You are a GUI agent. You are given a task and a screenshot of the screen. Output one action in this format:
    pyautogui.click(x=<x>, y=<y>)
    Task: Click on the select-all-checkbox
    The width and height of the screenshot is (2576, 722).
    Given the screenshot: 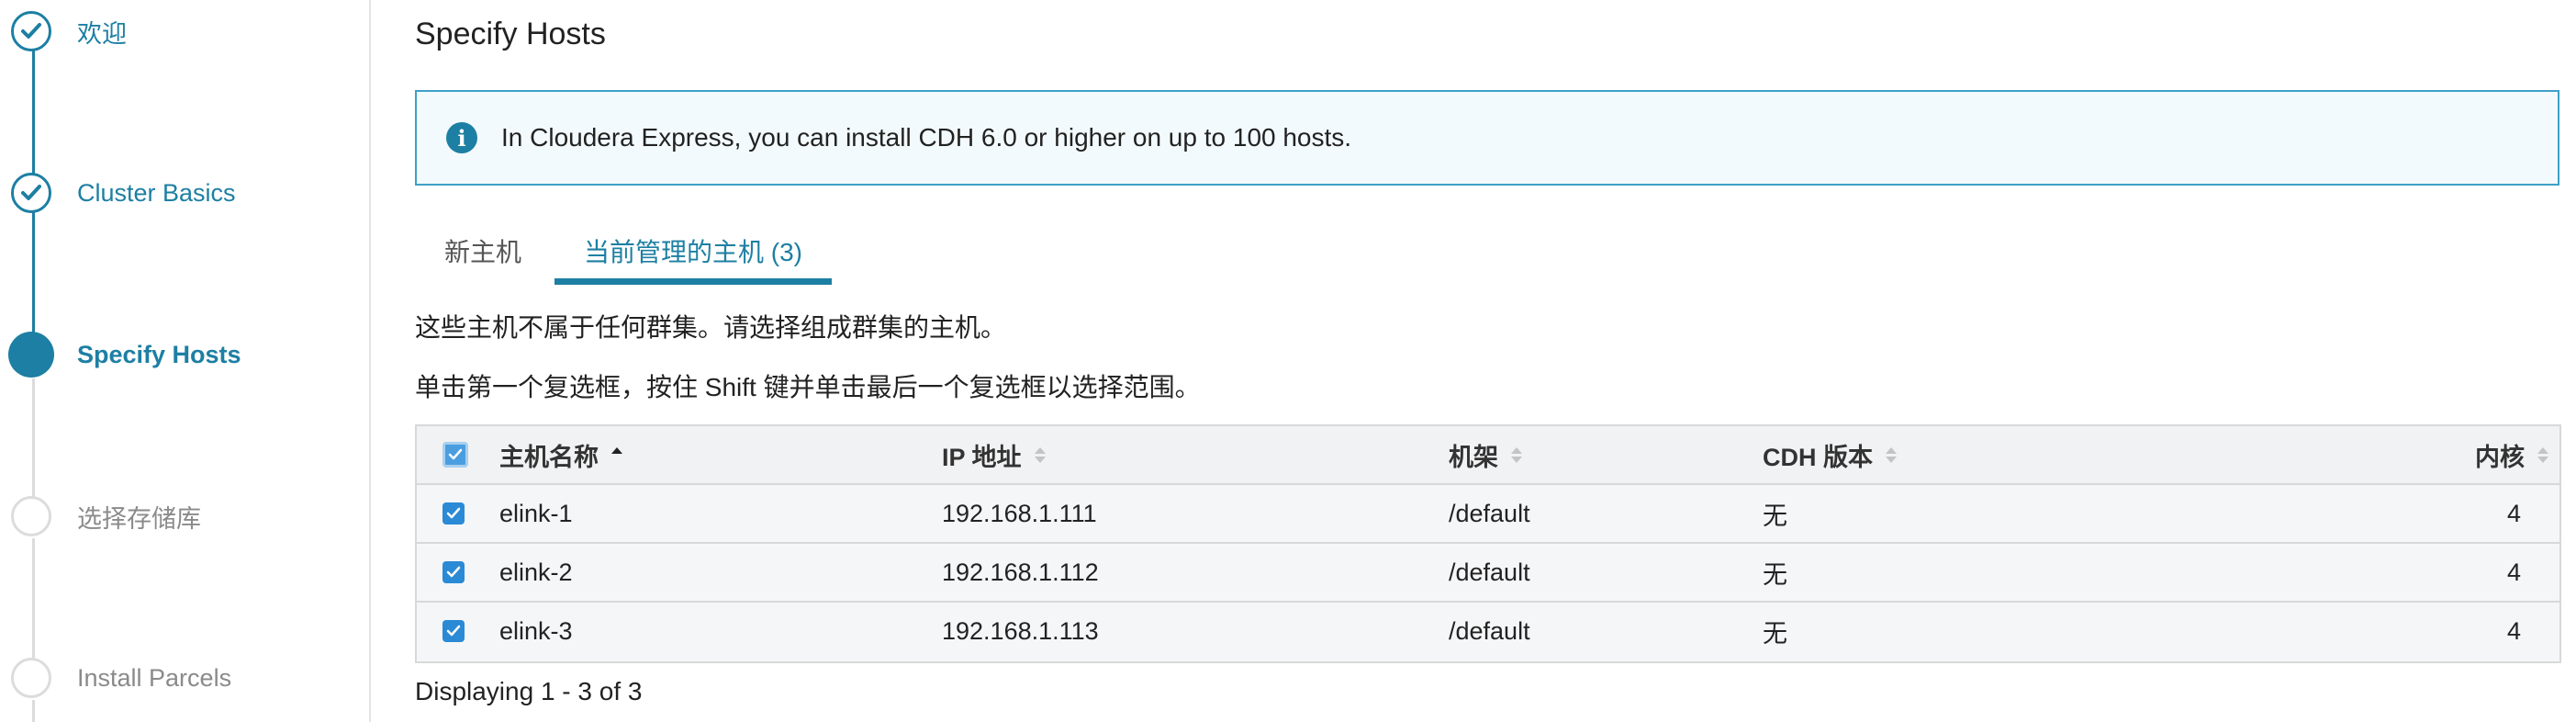 What is the action you would take?
    pyautogui.click(x=455, y=455)
    